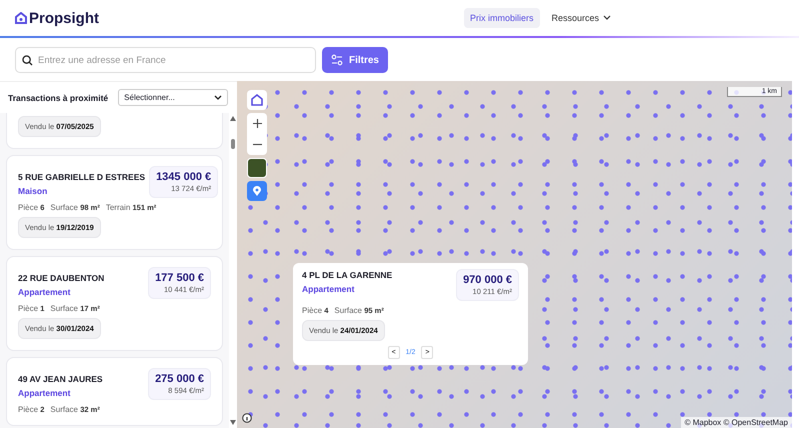 The height and width of the screenshot is (428, 799). What do you see at coordinates (502, 18) in the screenshot?
I see `nav-link: Prix immobiliers` at bounding box center [502, 18].